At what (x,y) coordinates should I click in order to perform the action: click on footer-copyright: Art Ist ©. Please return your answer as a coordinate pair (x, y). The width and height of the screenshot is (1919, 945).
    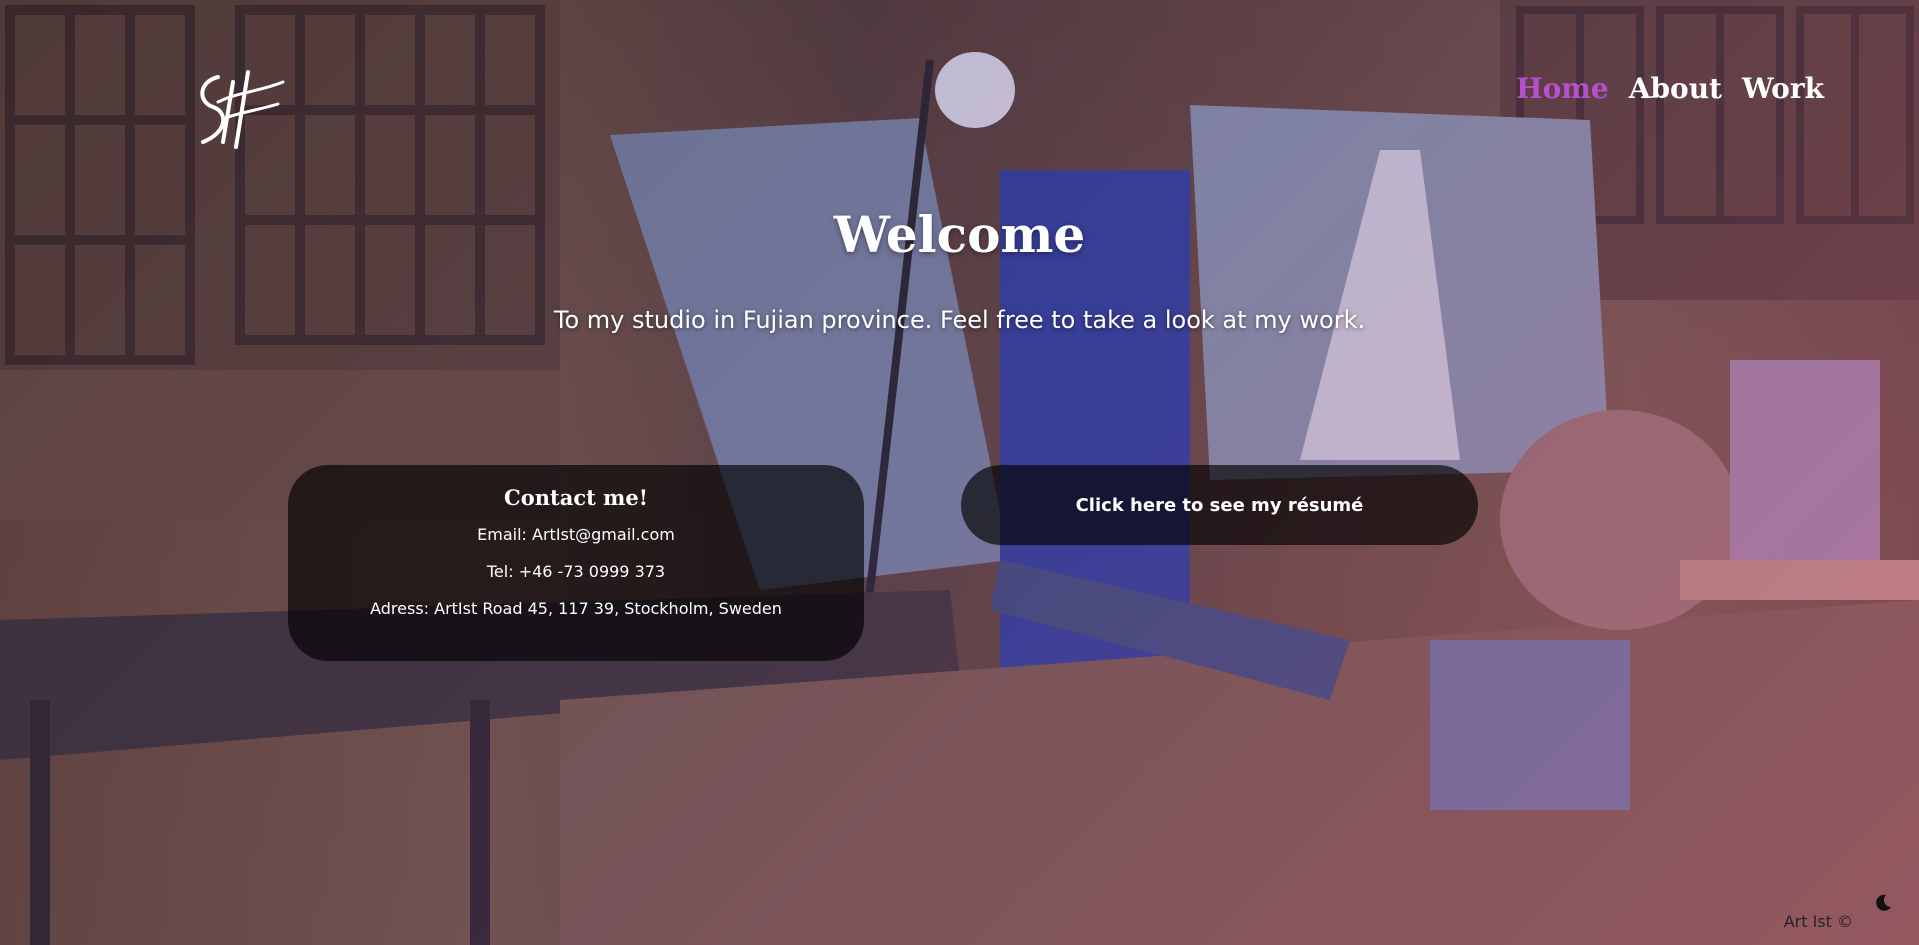
    Looking at the image, I should click on (1818, 921).